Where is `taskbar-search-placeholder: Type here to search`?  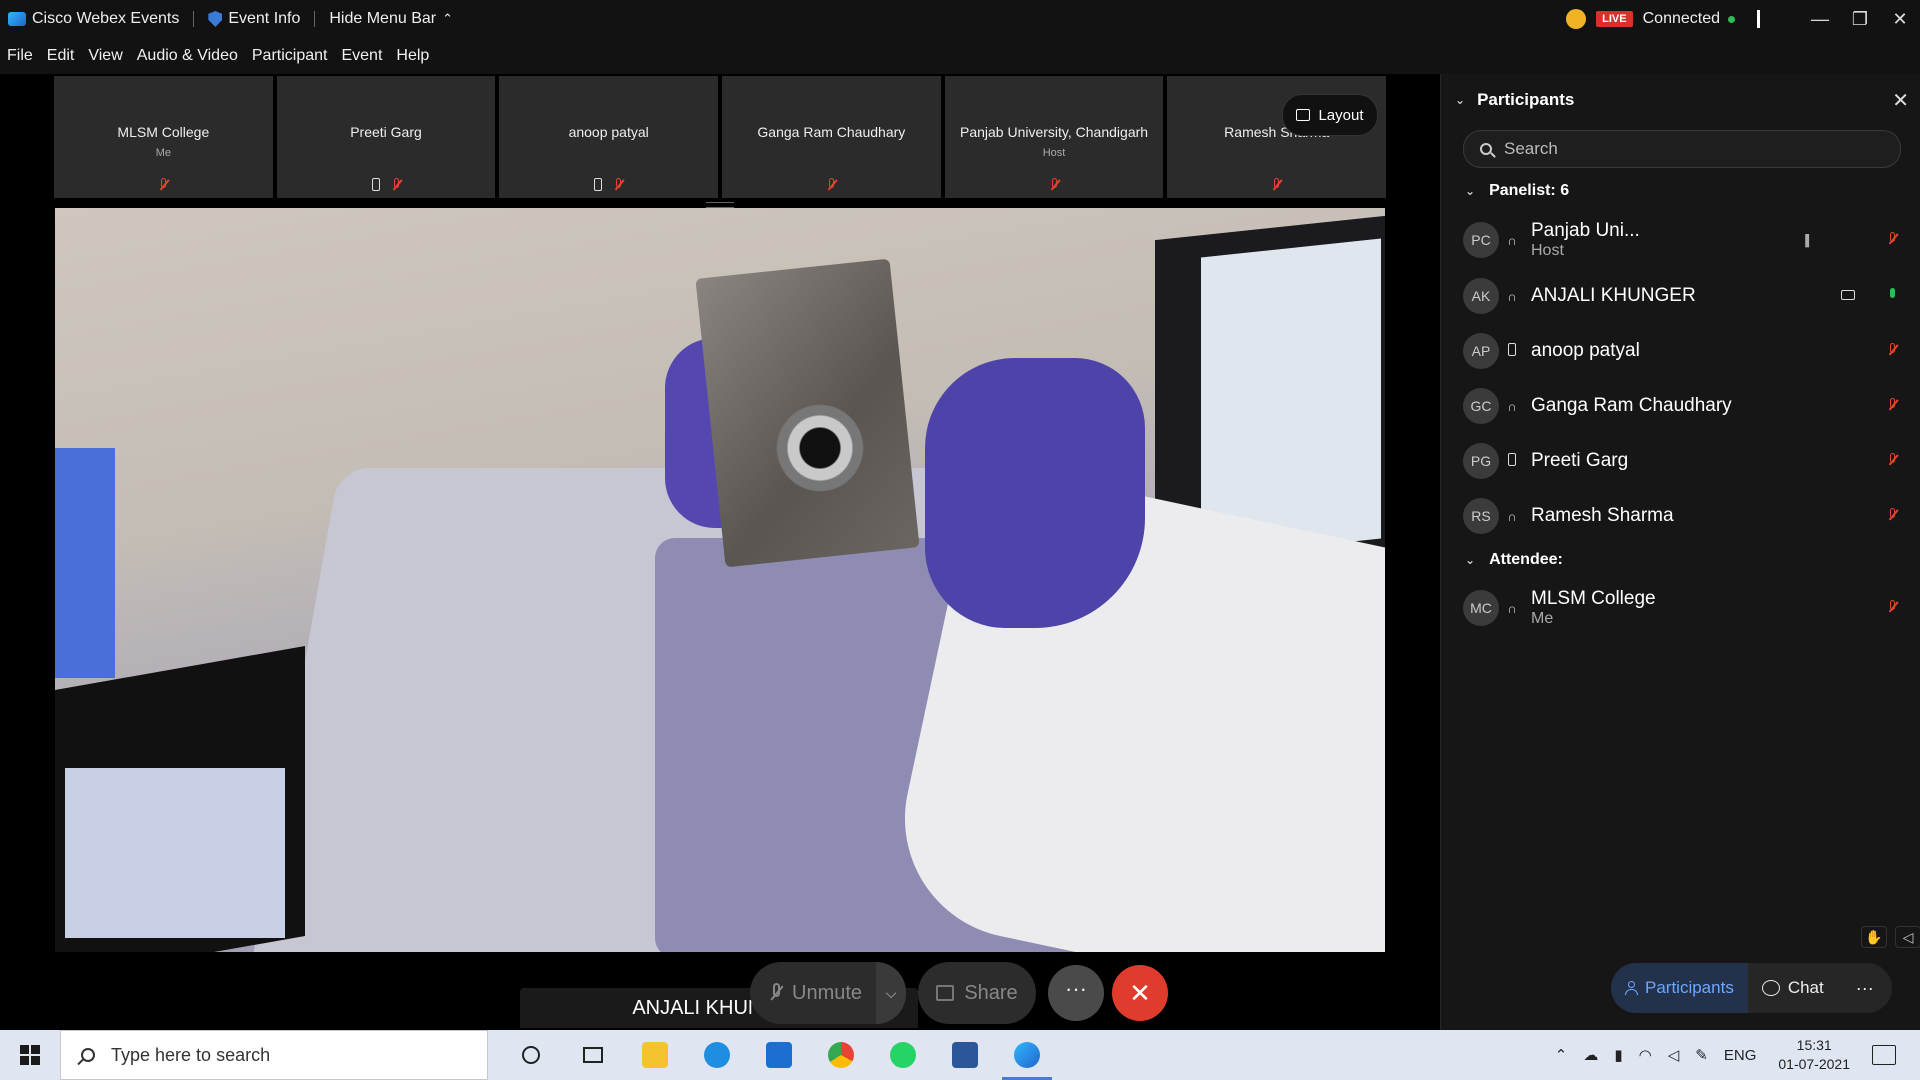 taskbar-search-placeholder: Type here to search is located at coordinates (191, 1054).